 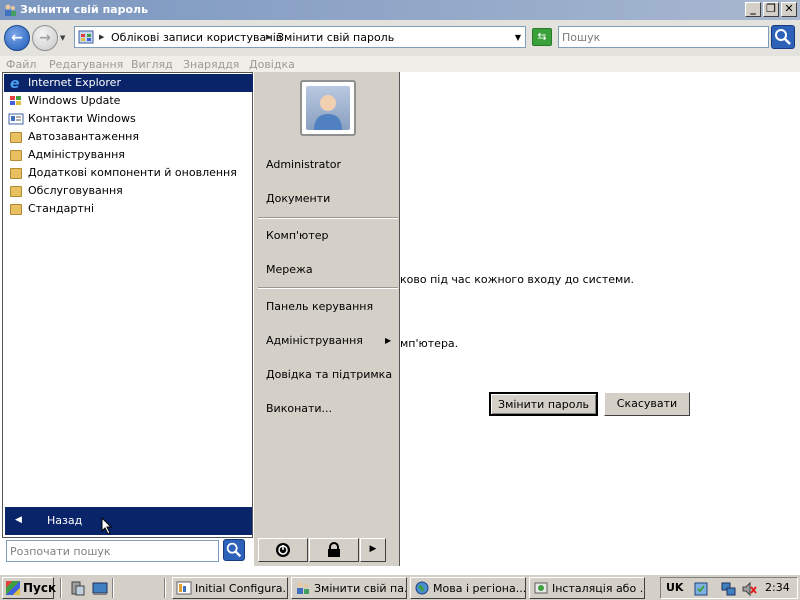 I want to click on forward-button: →, so click(x=45, y=38).